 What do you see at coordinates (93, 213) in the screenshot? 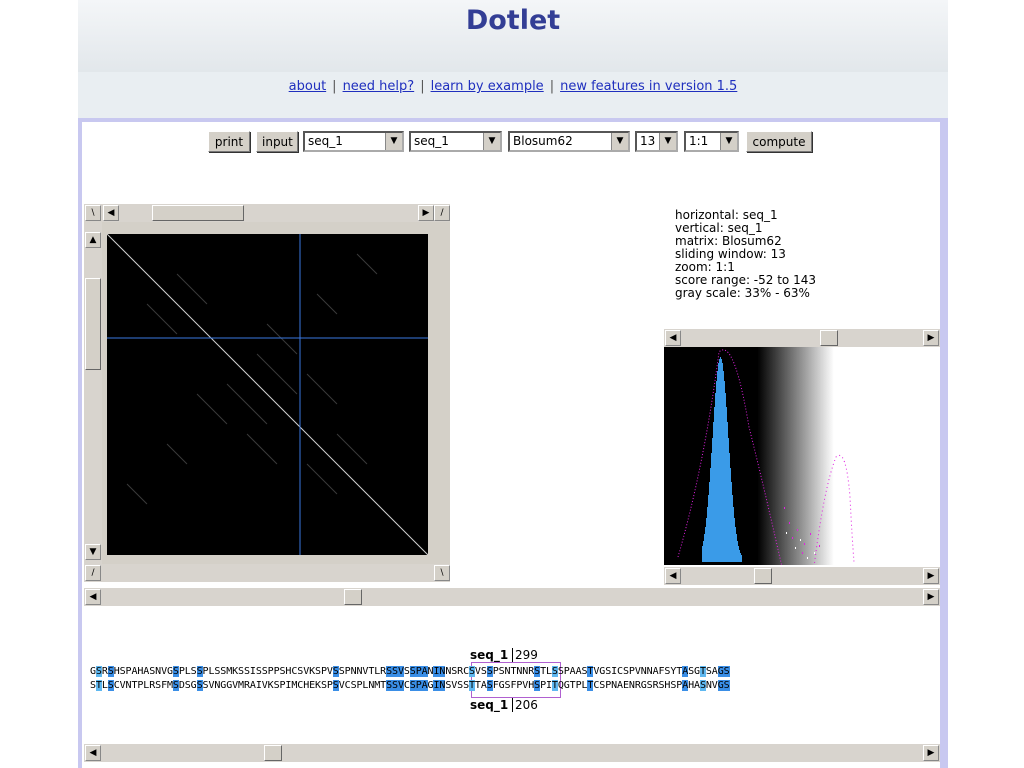
I see `corner-toggle-top-left: \` at bounding box center [93, 213].